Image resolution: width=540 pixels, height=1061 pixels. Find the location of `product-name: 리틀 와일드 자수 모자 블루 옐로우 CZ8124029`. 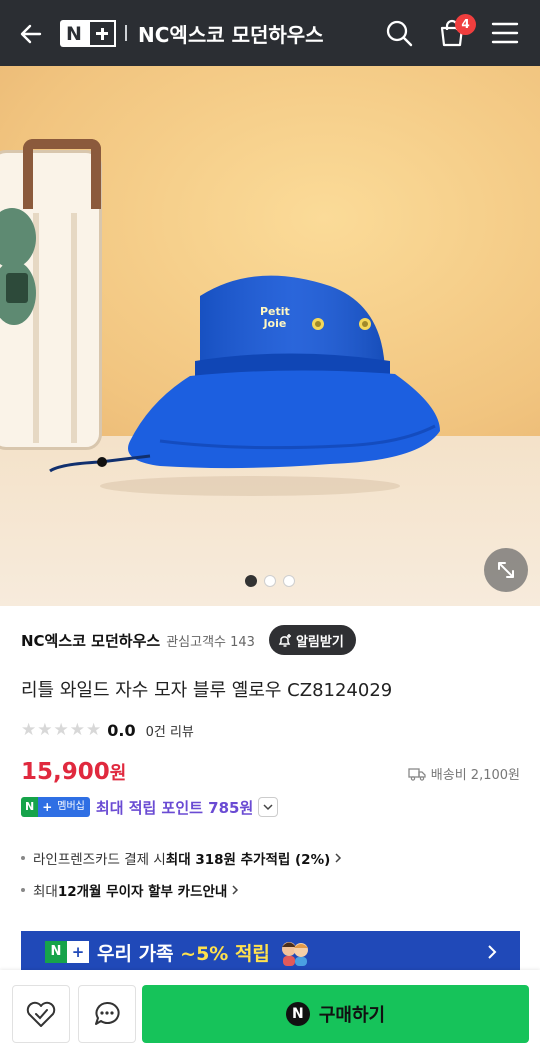

product-name: 리틀 와일드 자수 모자 블루 옐로우 CZ8124029 is located at coordinates (207, 690).